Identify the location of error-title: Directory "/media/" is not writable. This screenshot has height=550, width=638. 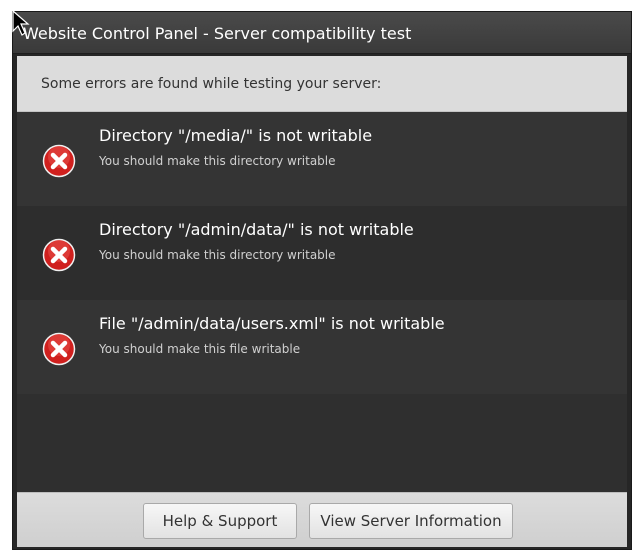
(236, 135).